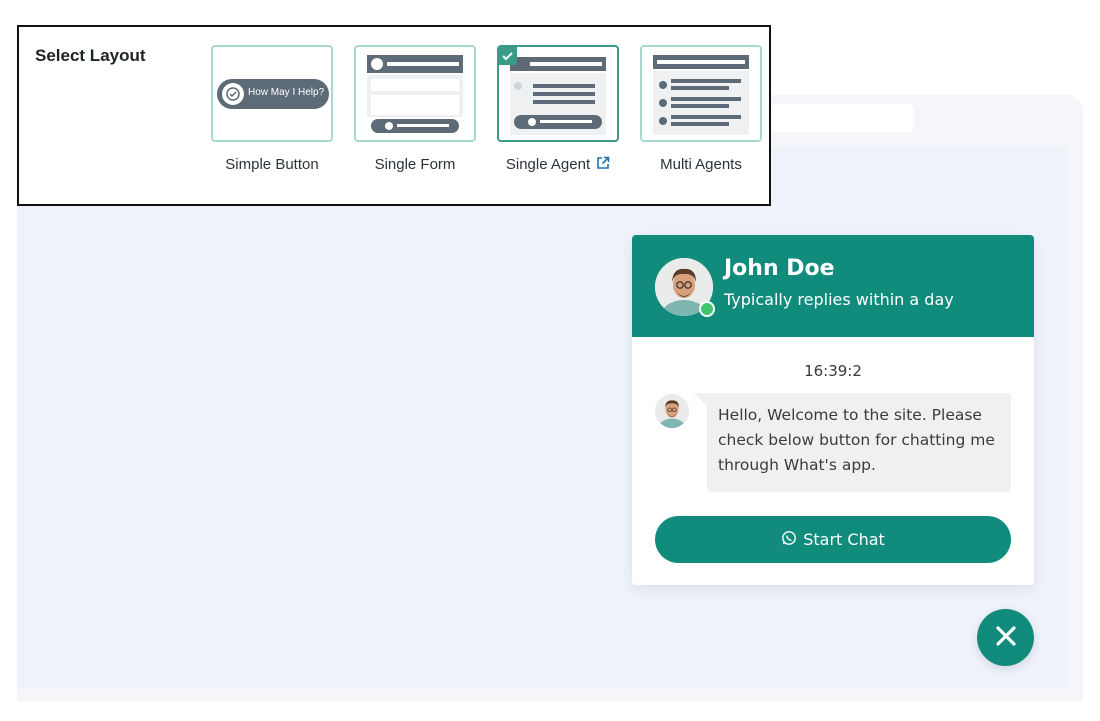 The image size is (1100, 721). Describe the element at coordinates (272, 164) in the screenshot. I see `layout-option-label: Simple Button` at that location.